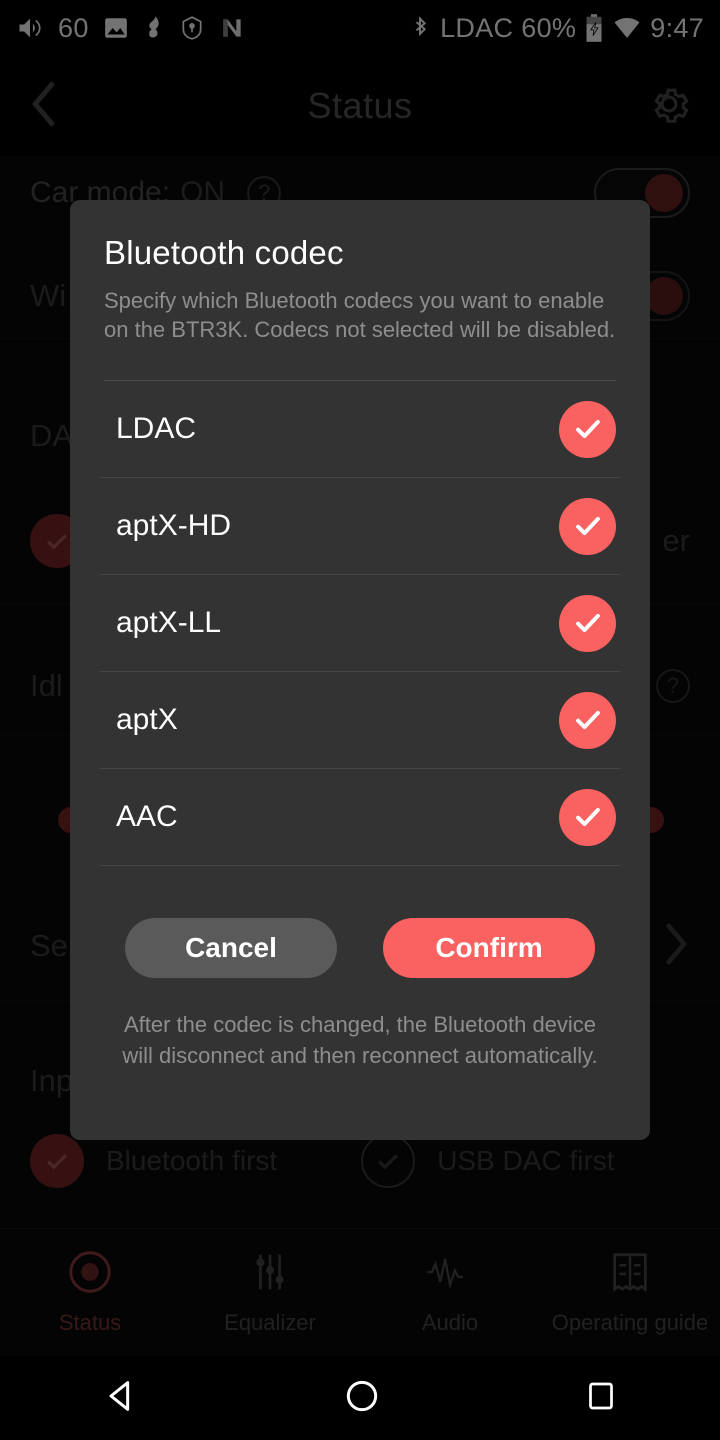 This screenshot has width=720, height=1440. Describe the element at coordinates (147, 817) in the screenshot. I see `codec-label: AAC` at that location.